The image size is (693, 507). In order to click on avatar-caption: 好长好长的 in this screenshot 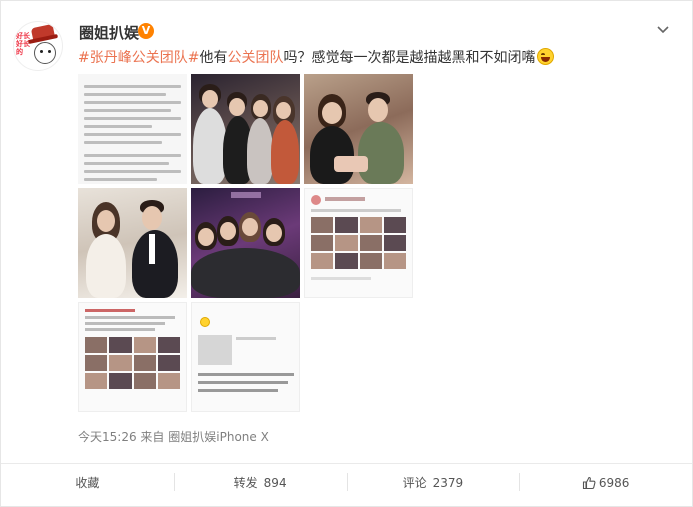, I will do `click(23, 44)`.